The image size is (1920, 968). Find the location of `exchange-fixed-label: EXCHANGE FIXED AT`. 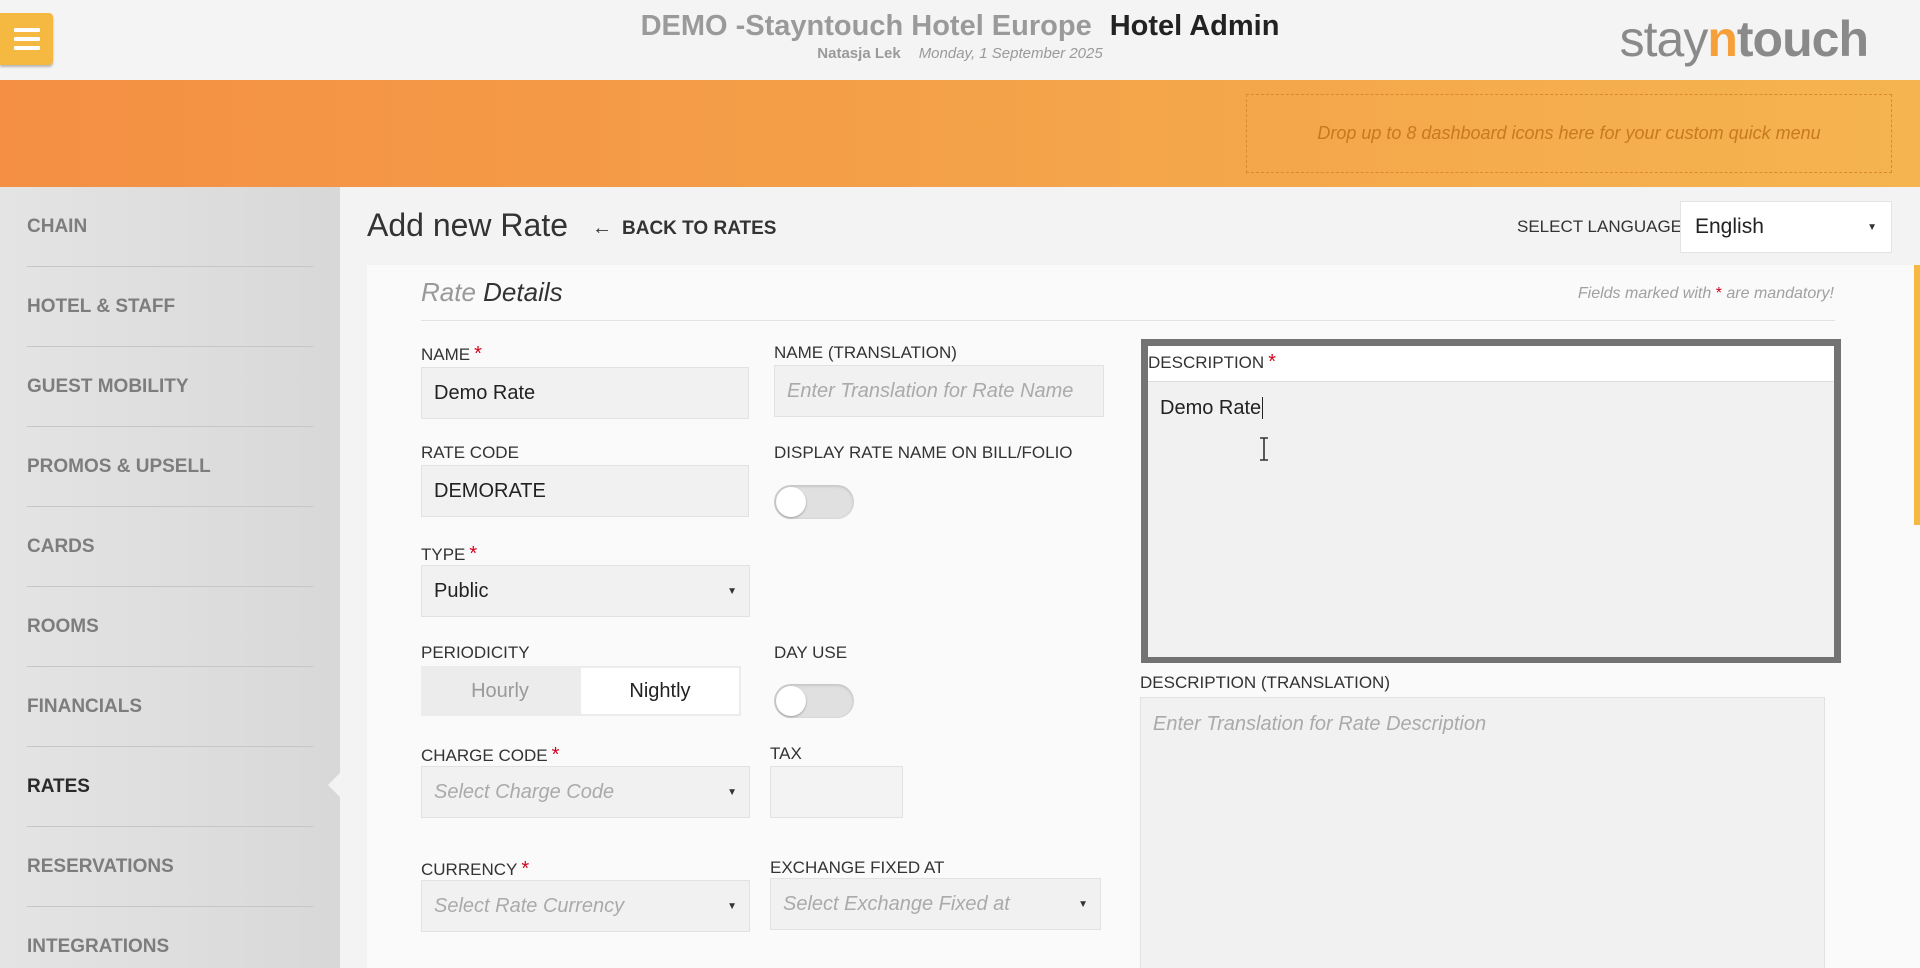

exchange-fixed-label: EXCHANGE FIXED AT is located at coordinates (857, 867).